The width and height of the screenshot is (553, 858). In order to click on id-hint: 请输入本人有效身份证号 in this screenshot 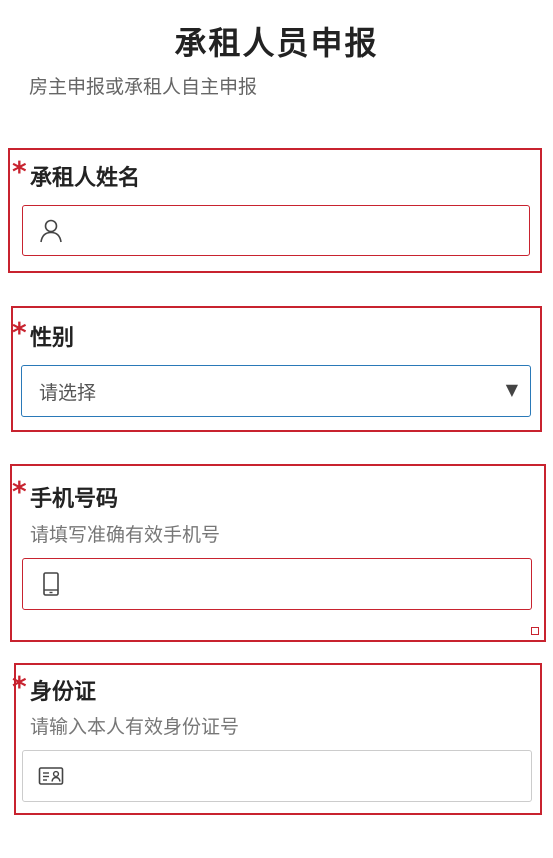, I will do `click(135, 727)`.